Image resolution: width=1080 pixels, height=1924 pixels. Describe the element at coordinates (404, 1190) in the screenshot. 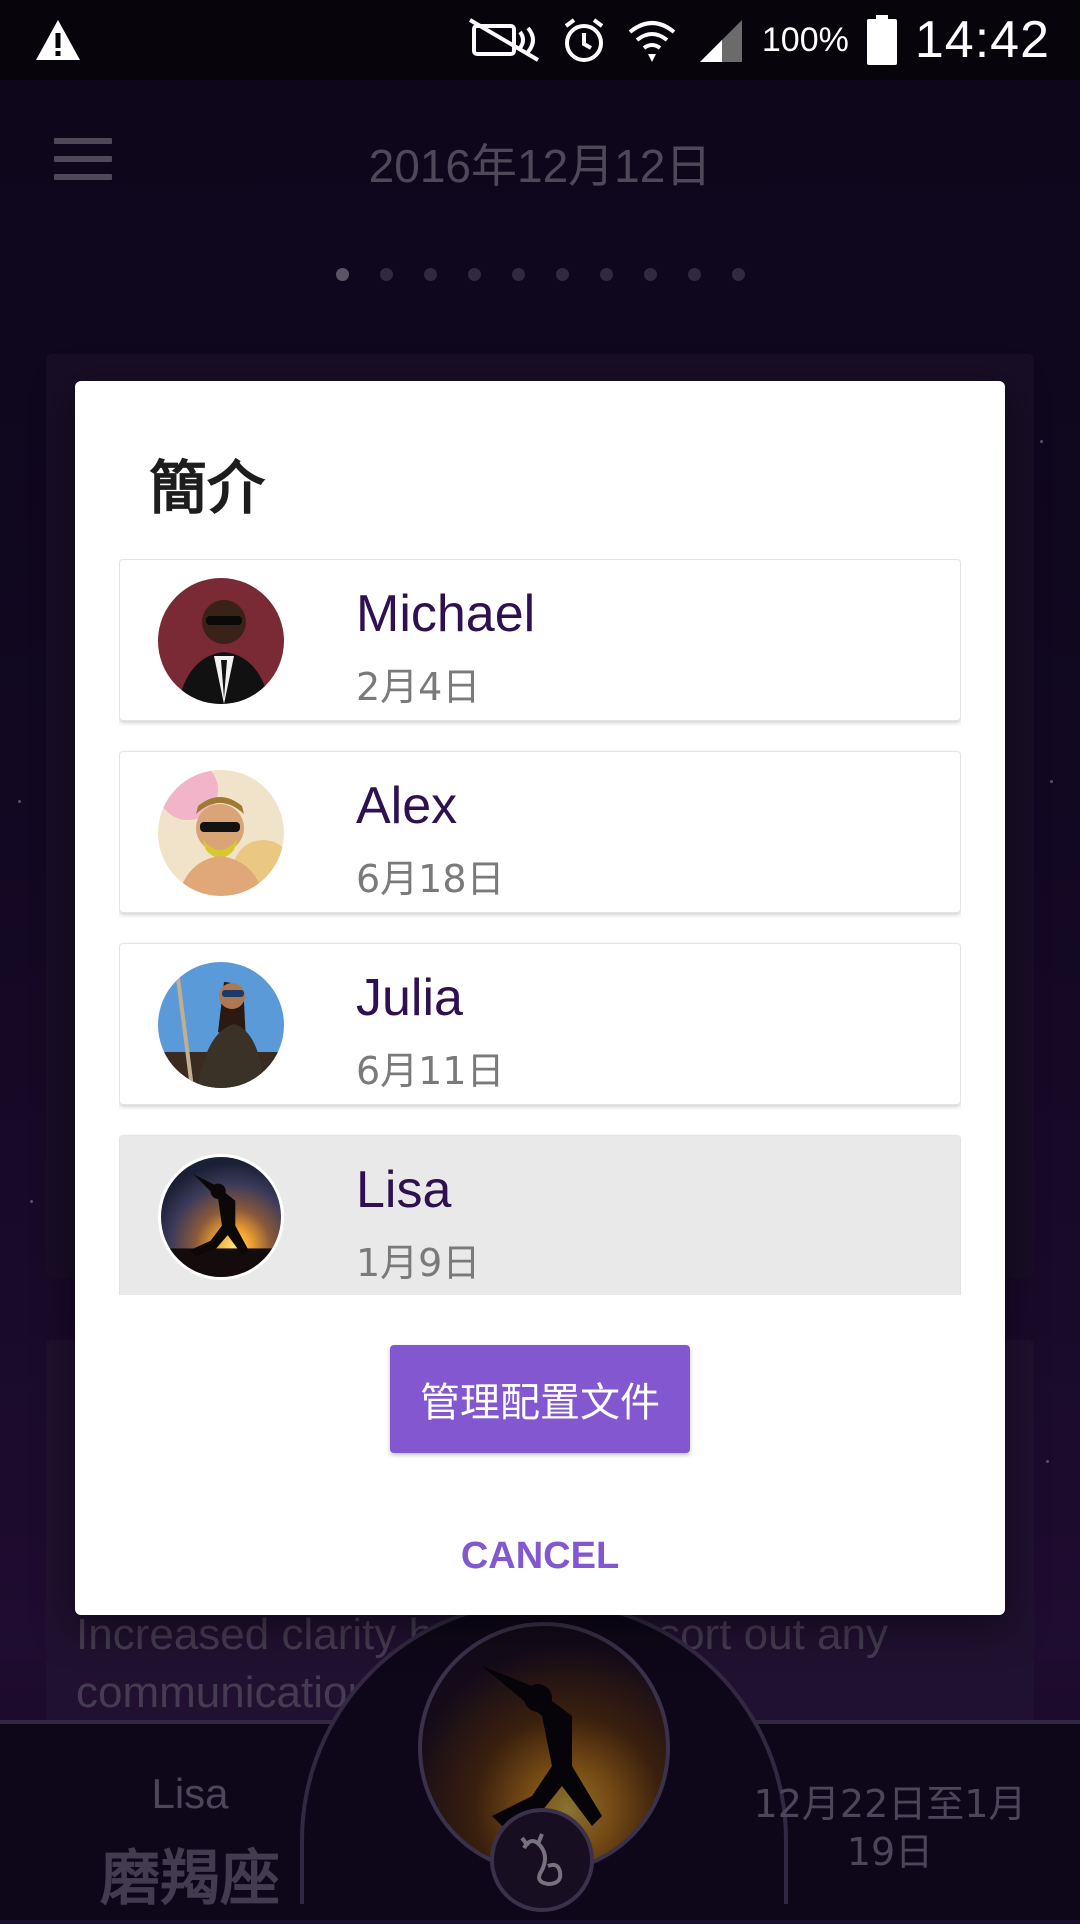

I see `profile-name: Lisa` at that location.